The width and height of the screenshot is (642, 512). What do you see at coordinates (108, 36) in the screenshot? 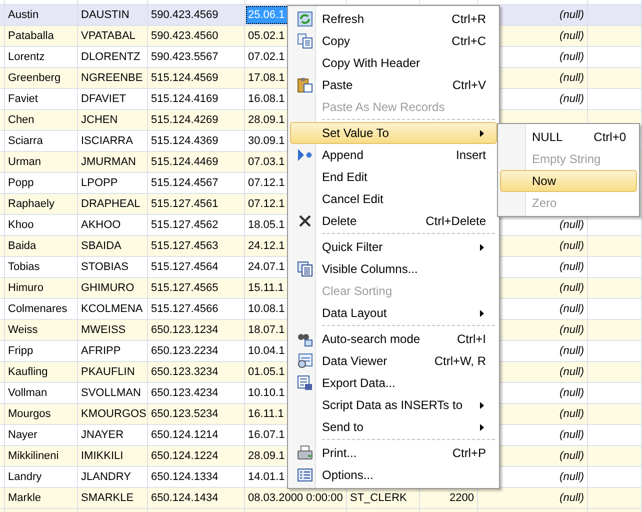
I see `table-cell: VPATABAL` at bounding box center [108, 36].